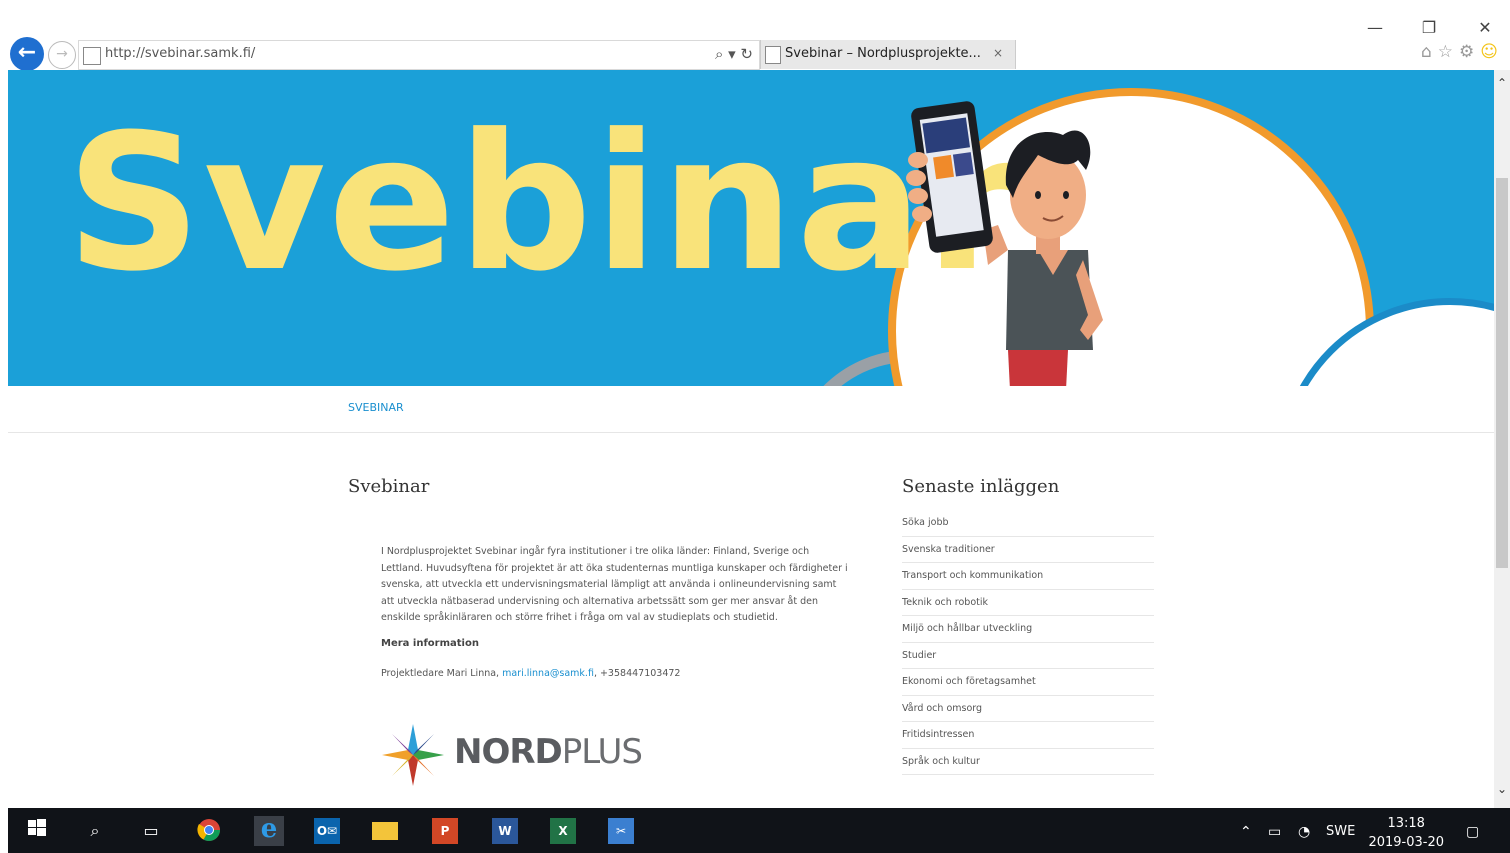  I want to click on recent-post-link: Språk och kultur, so click(1028, 762).